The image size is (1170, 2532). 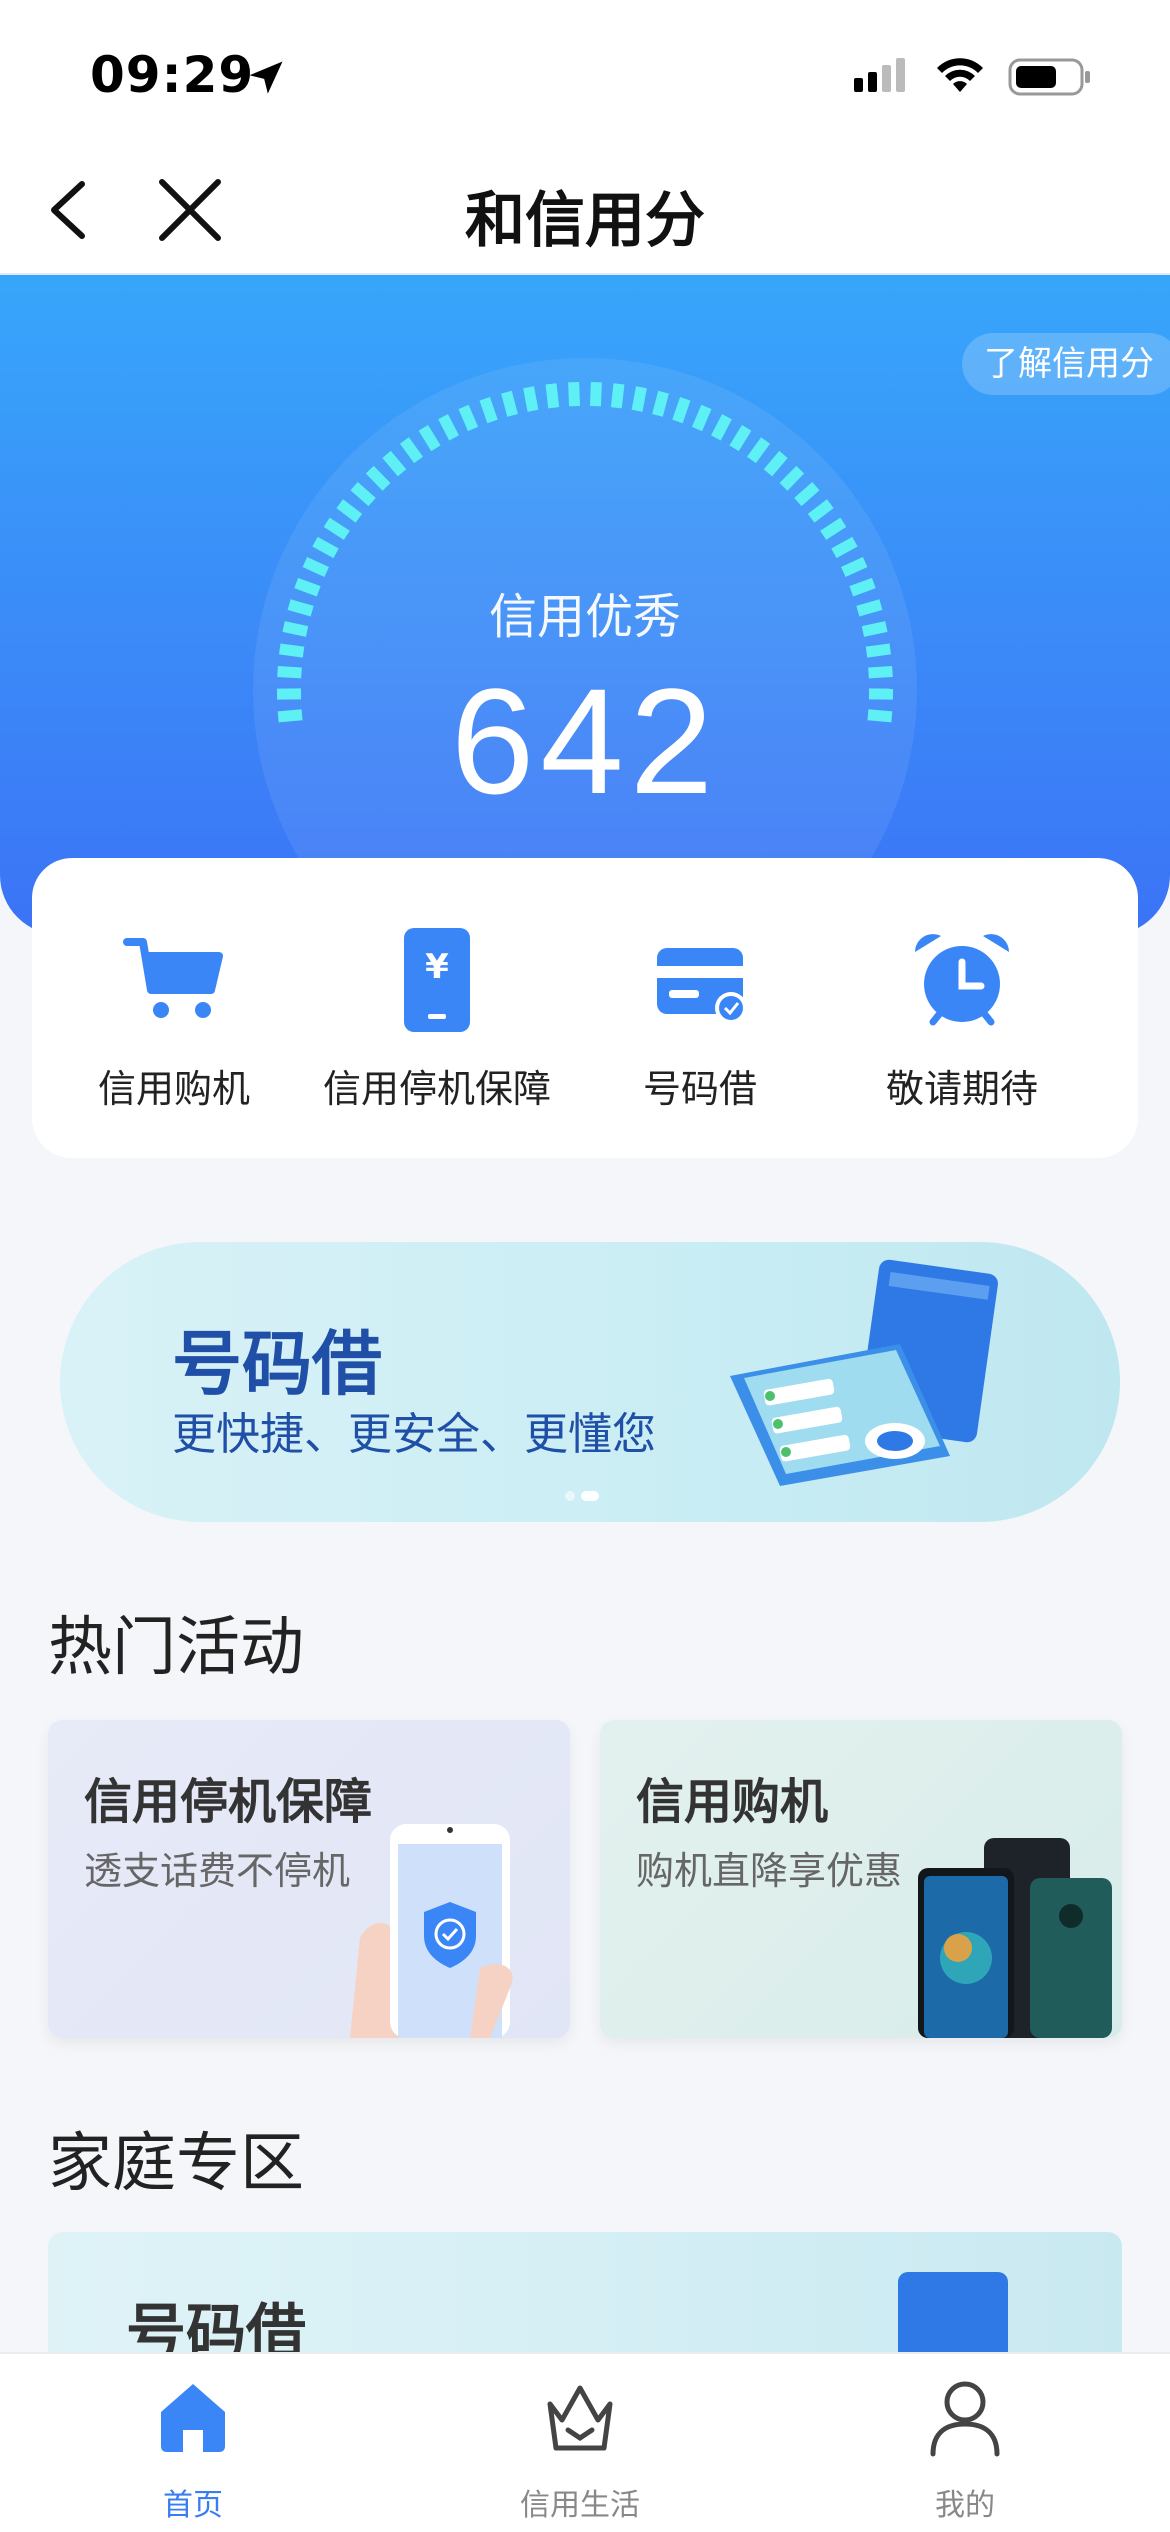 What do you see at coordinates (962, 980) in the screenshot?
I see `alarm-clock-icon` at bounding box center [962, 980].